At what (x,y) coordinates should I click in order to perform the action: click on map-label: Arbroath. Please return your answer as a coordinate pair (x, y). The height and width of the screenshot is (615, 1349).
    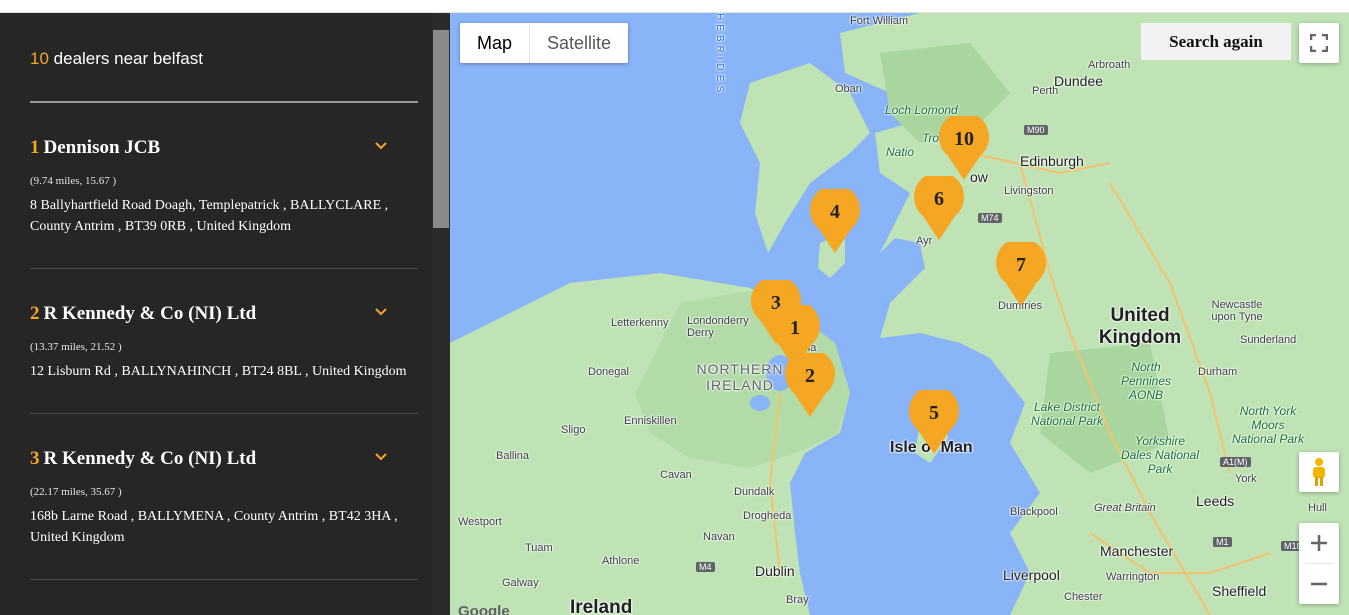
    Looking at the image, I should click on (1109, 65).